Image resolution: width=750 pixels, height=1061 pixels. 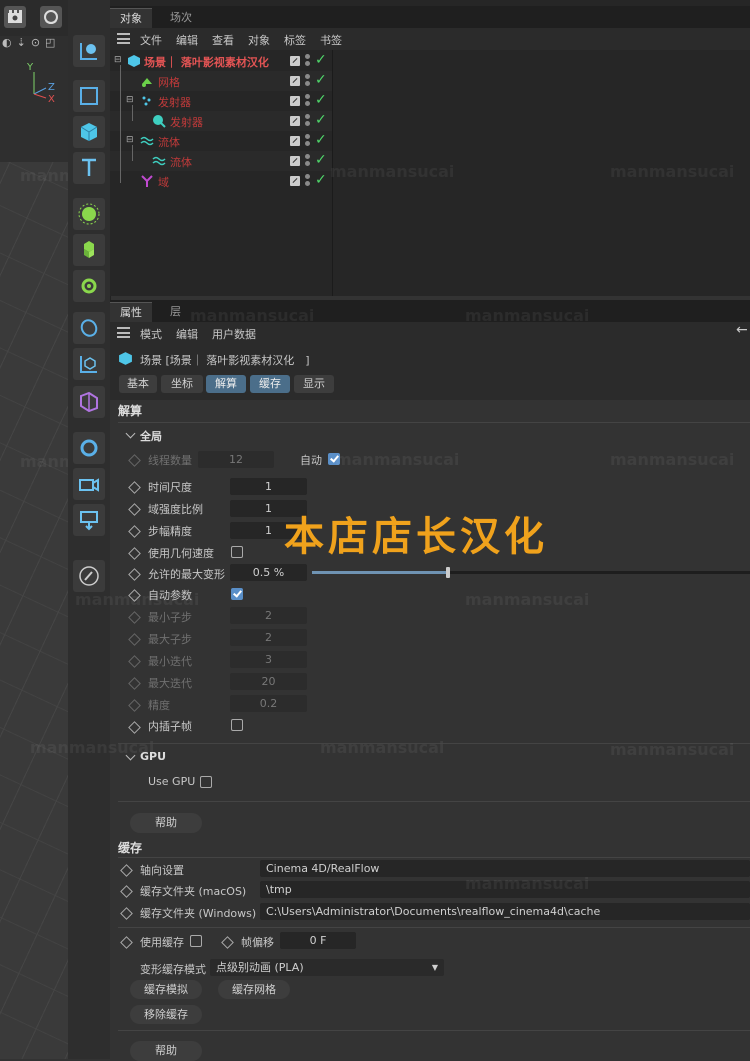 I want to click on menu-view: 查看, so click(x=223, y=40).